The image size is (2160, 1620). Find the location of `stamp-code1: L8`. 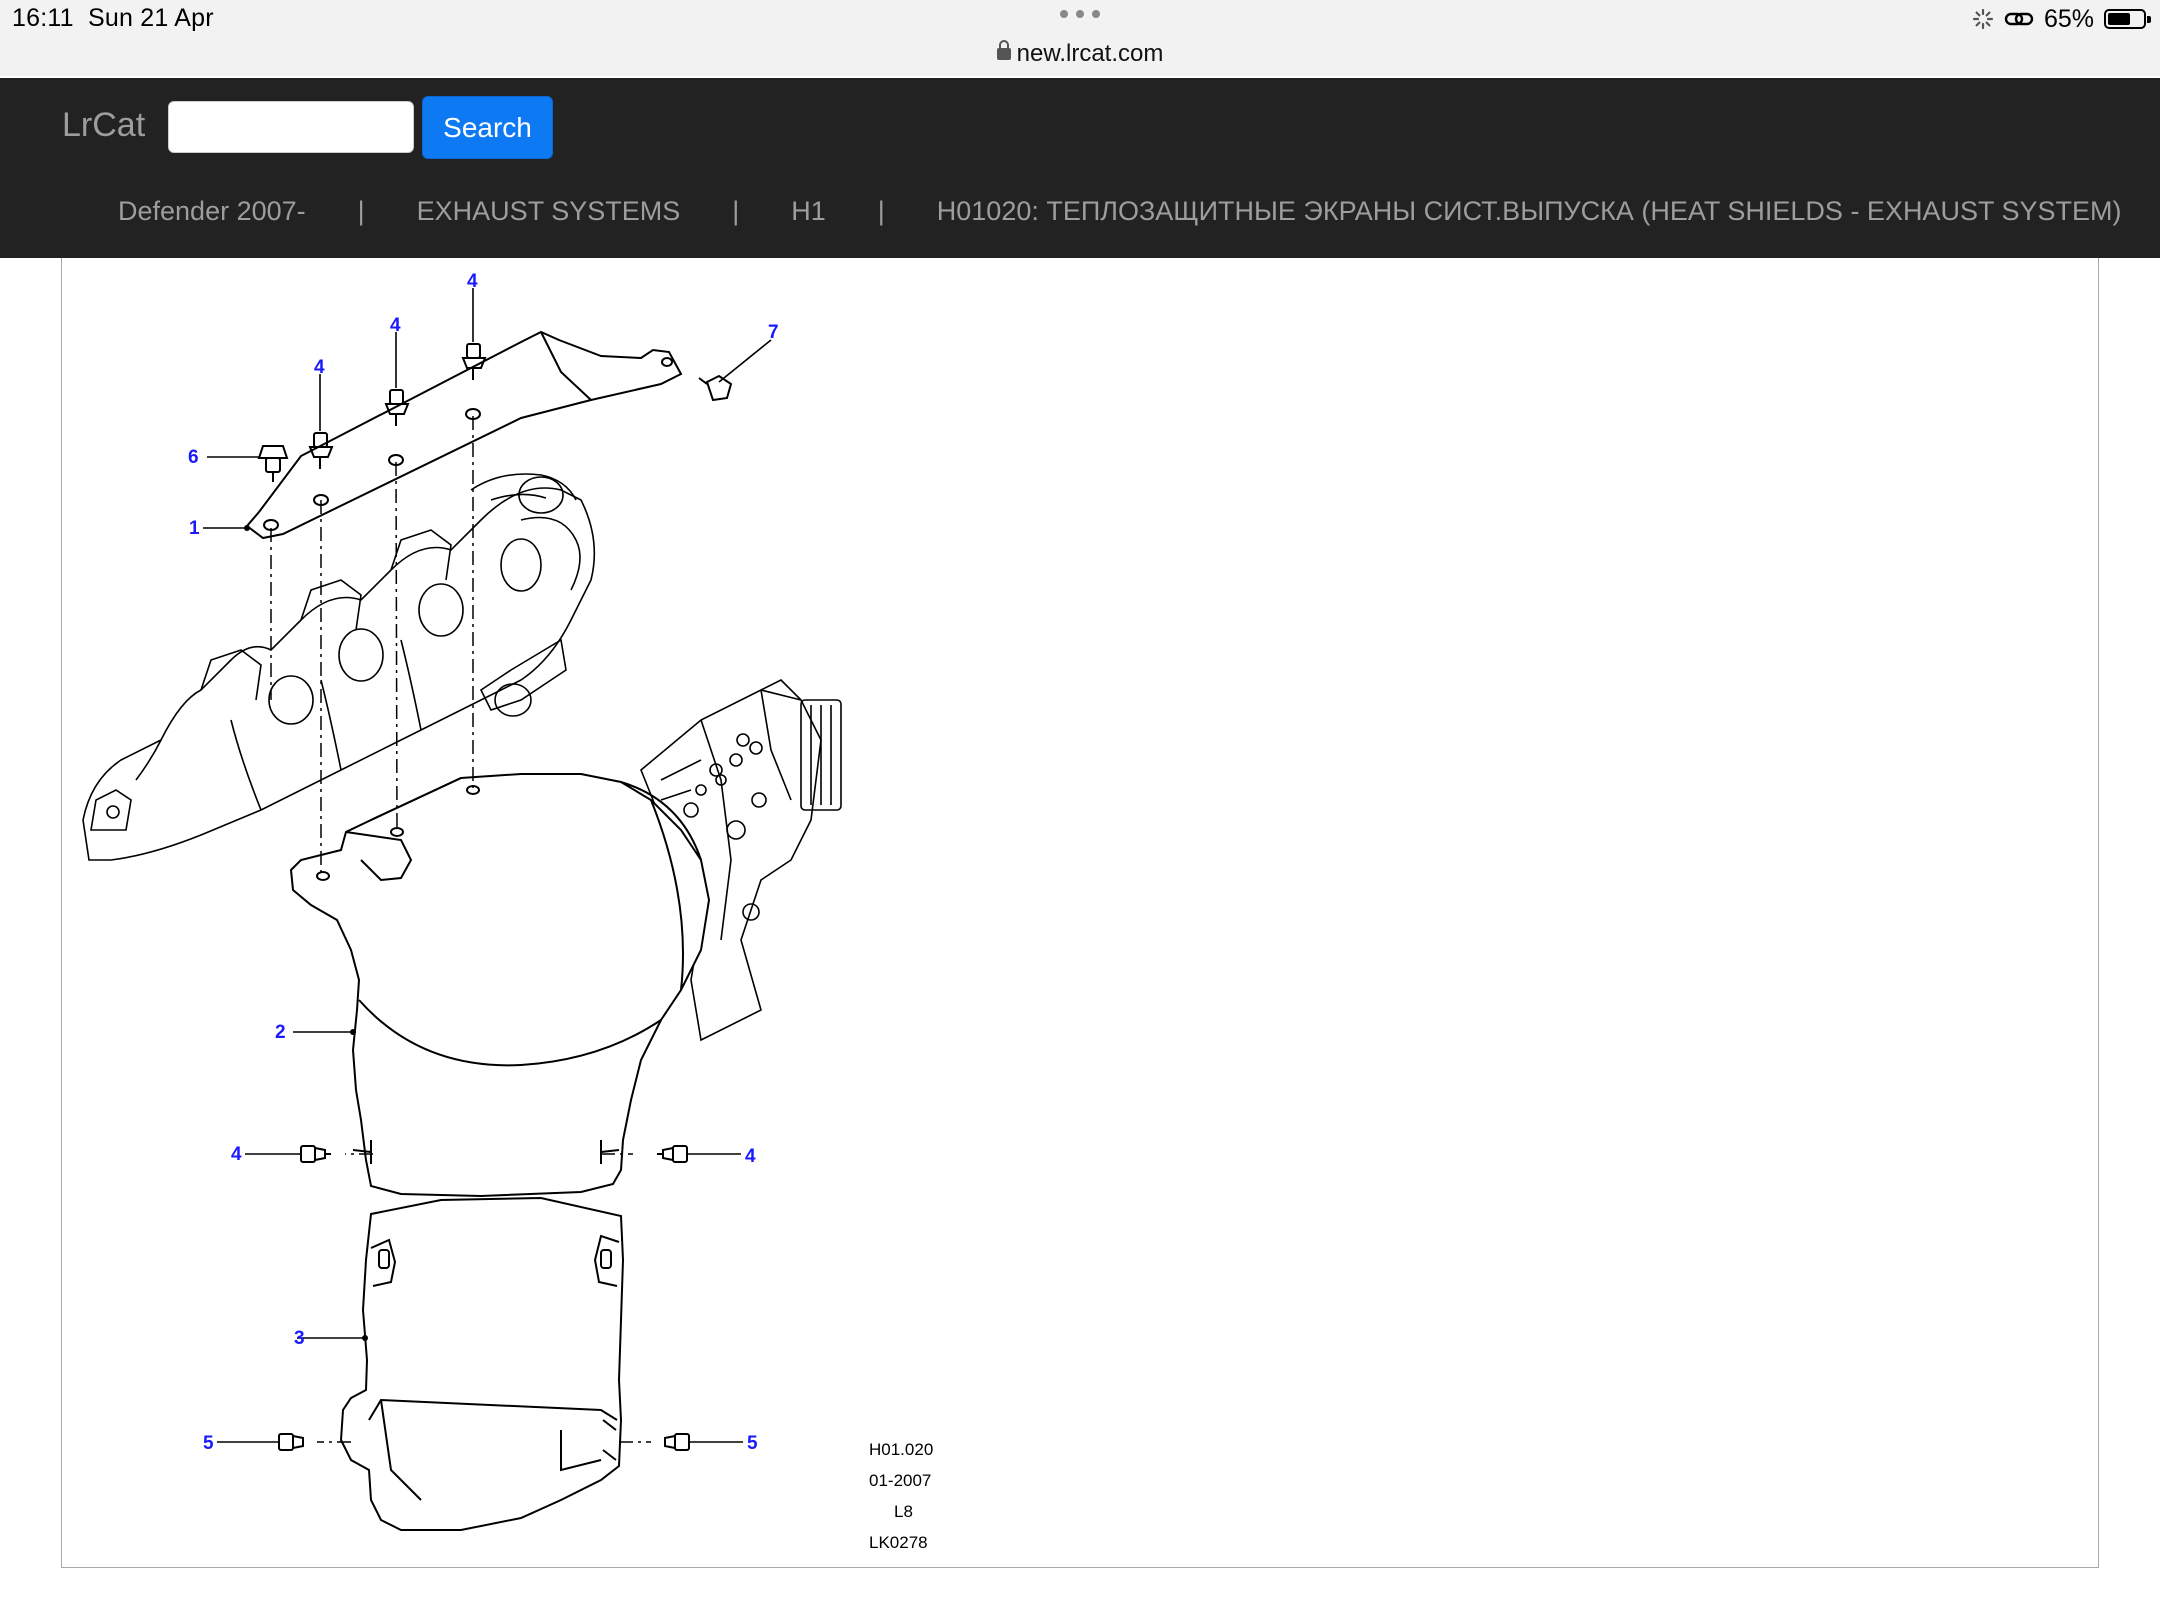

stamp-code1: L8 is located at coordinates (903, 1511).